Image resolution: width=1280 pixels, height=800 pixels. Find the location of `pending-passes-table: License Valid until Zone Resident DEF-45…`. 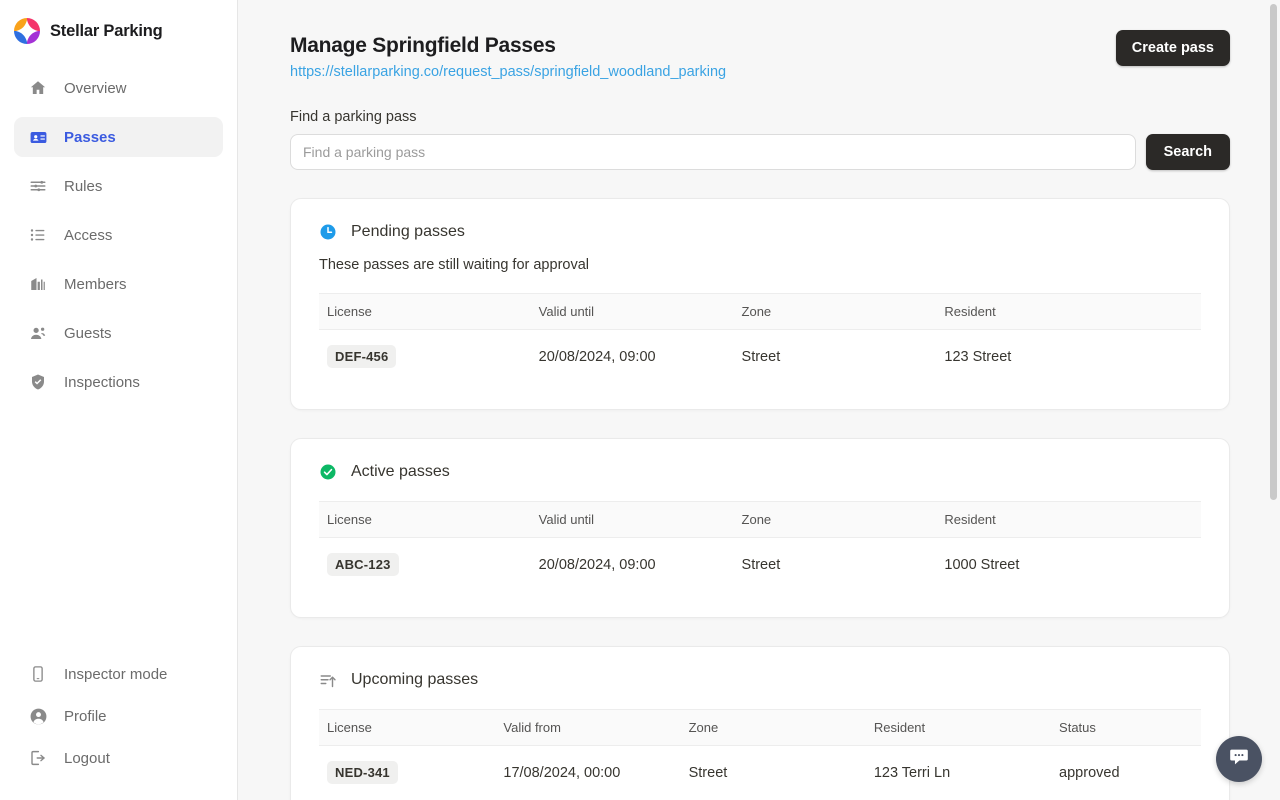

pending-passes-table: License Valid until Zone Resident DEF-45… is located at coordinates (760, 338).